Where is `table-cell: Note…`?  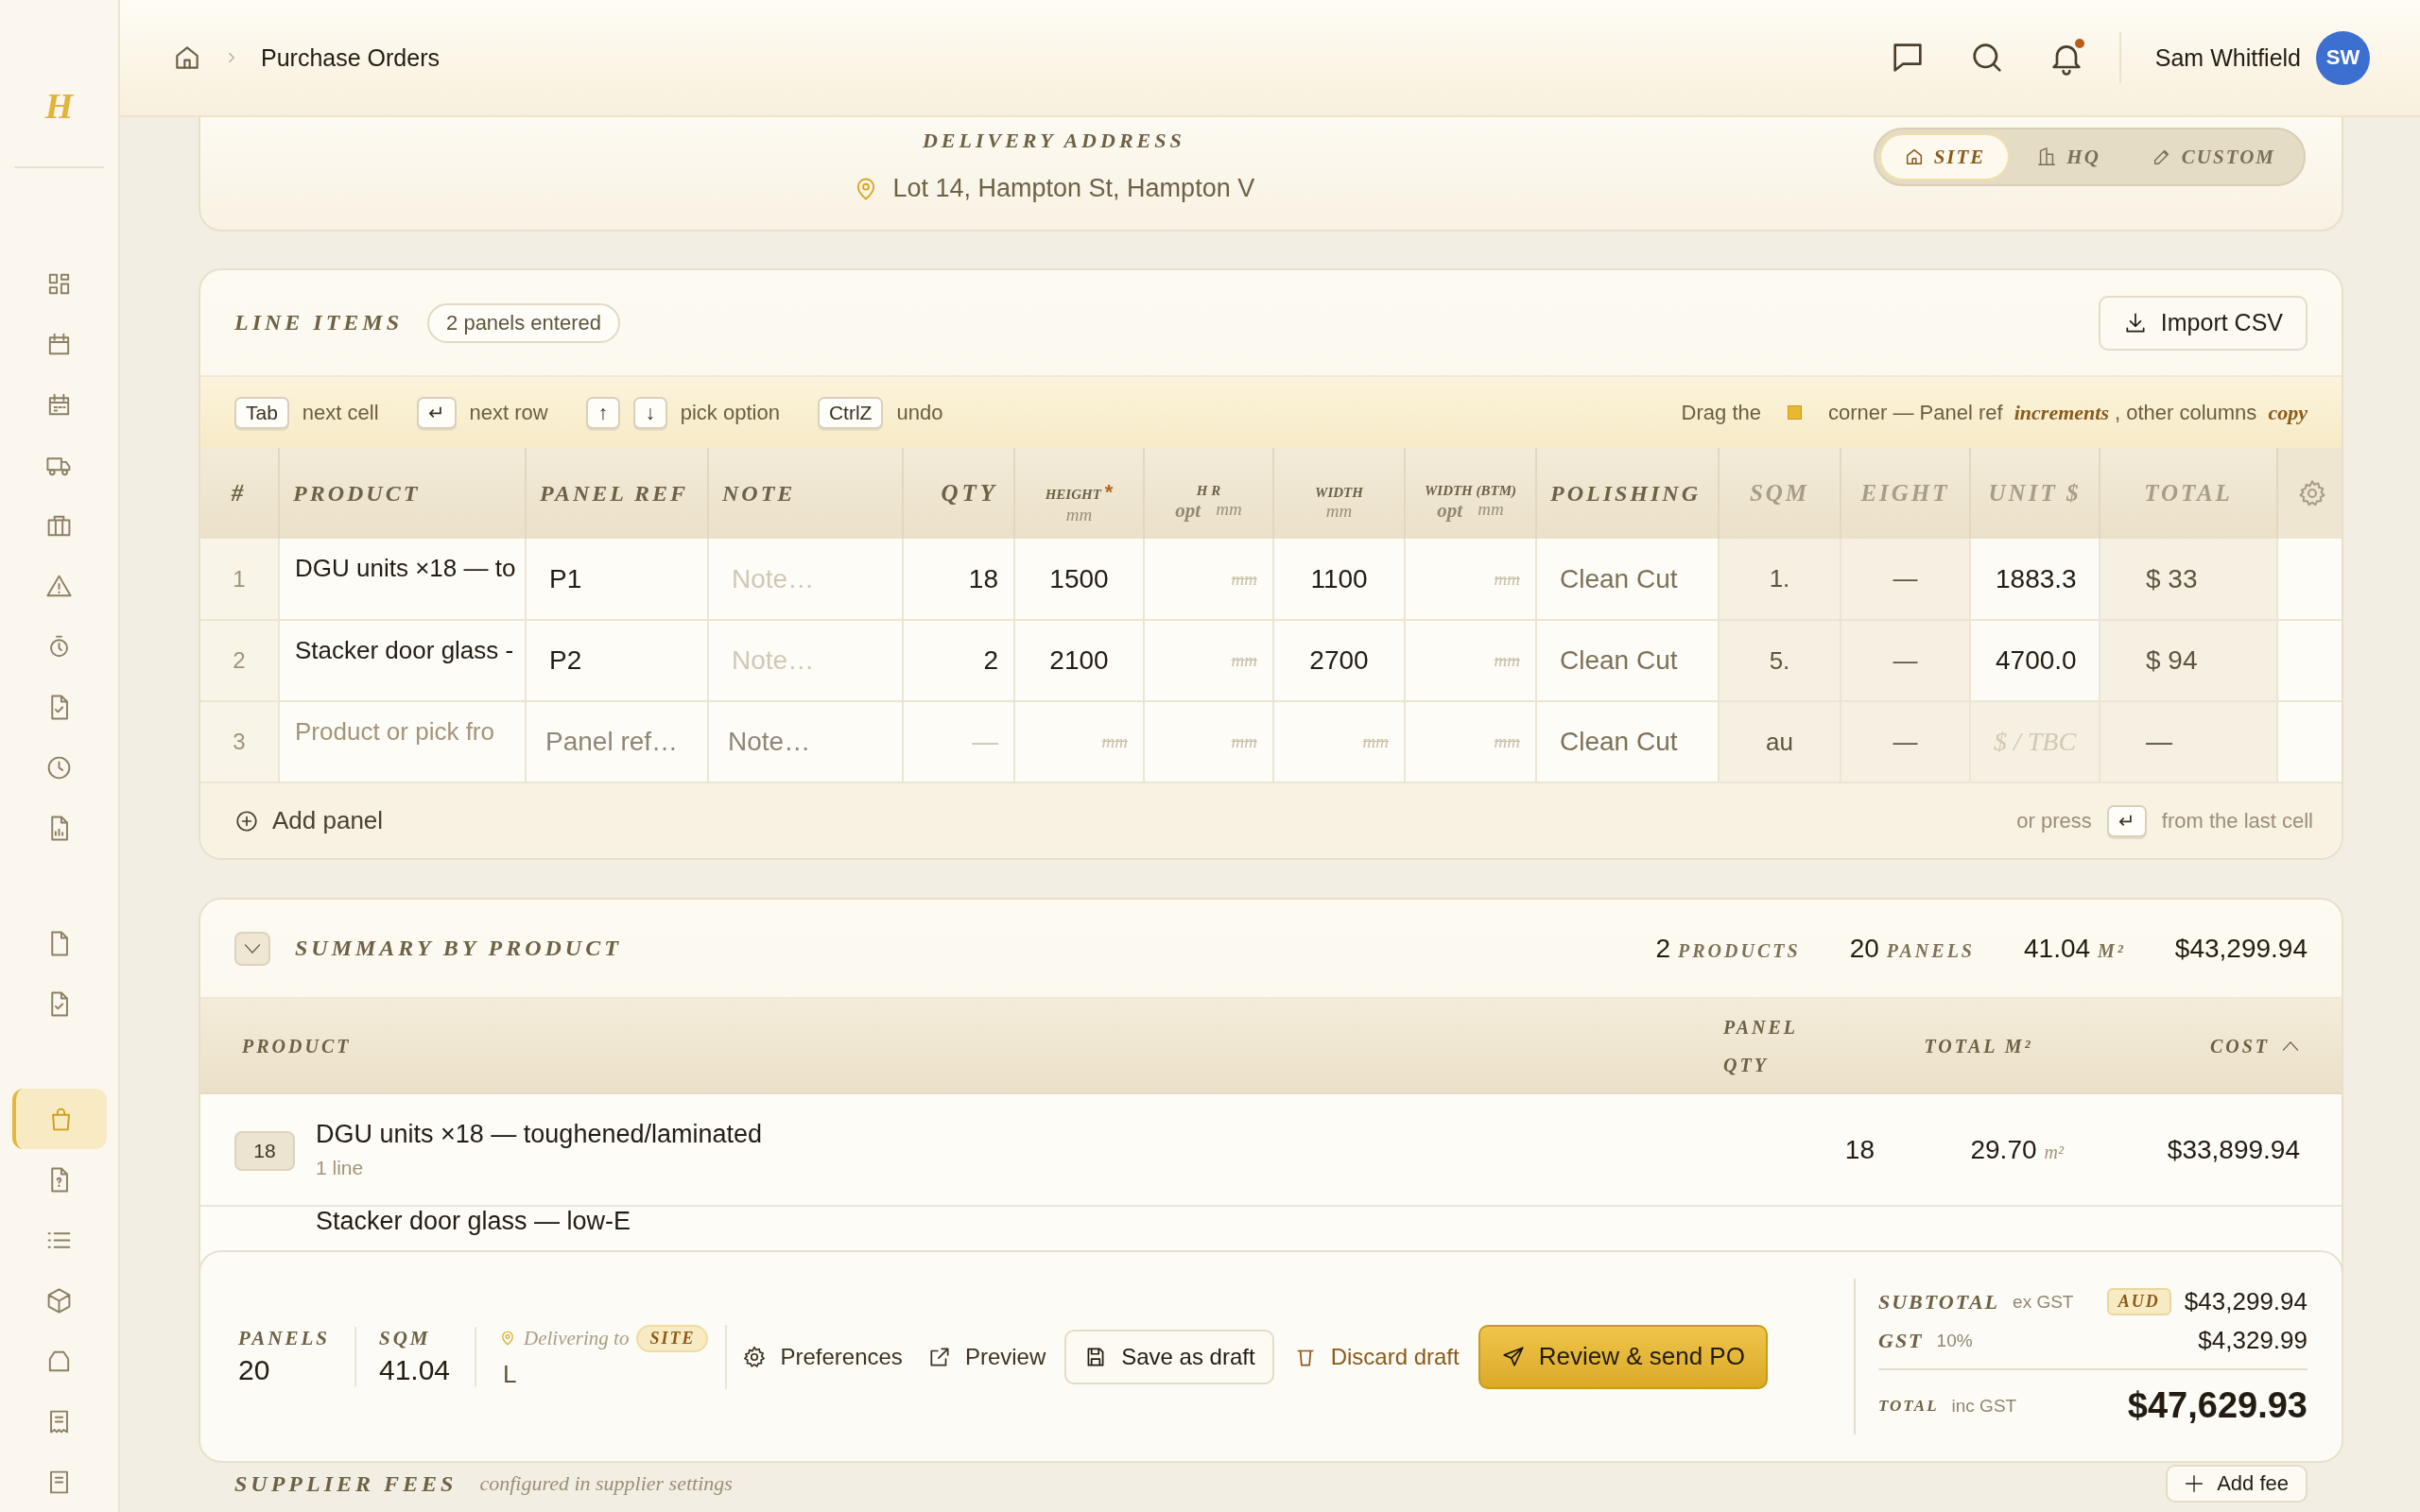 table-cell: Note… is located at coordinates (806, 741).